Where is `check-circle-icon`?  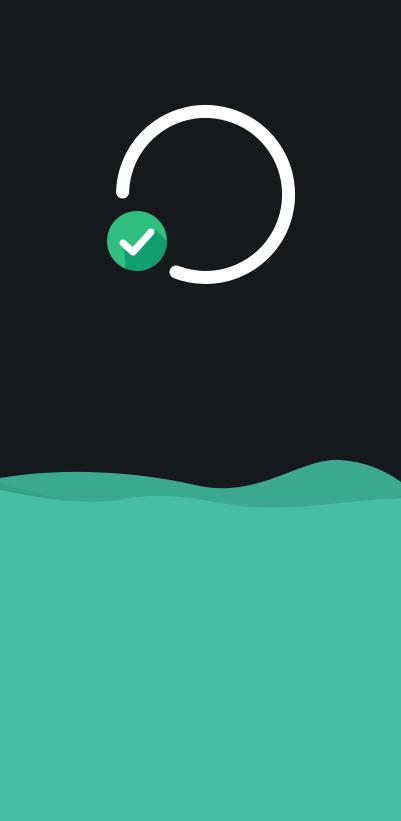
check-circle-icon is located at coordinates (137, 241).